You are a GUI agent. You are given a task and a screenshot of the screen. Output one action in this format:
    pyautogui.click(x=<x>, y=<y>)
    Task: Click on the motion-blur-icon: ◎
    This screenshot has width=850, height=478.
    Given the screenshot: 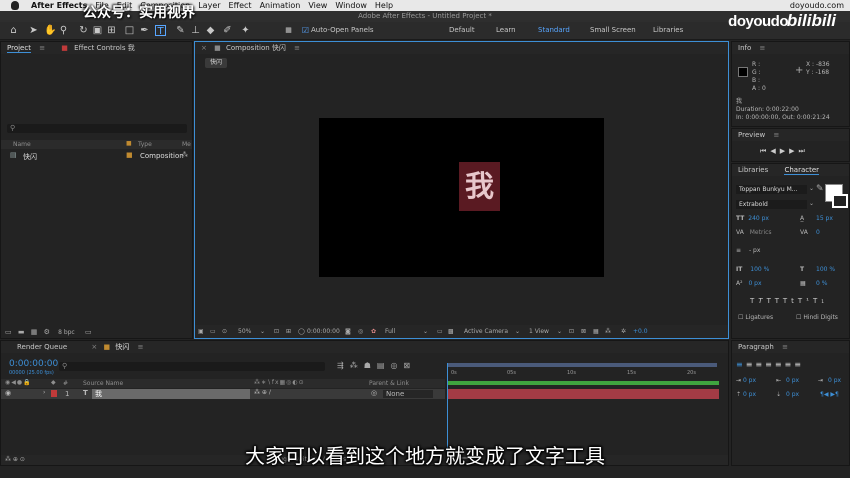 What is the action you would take?
    pyautogui.click(x=396, y=365)
    